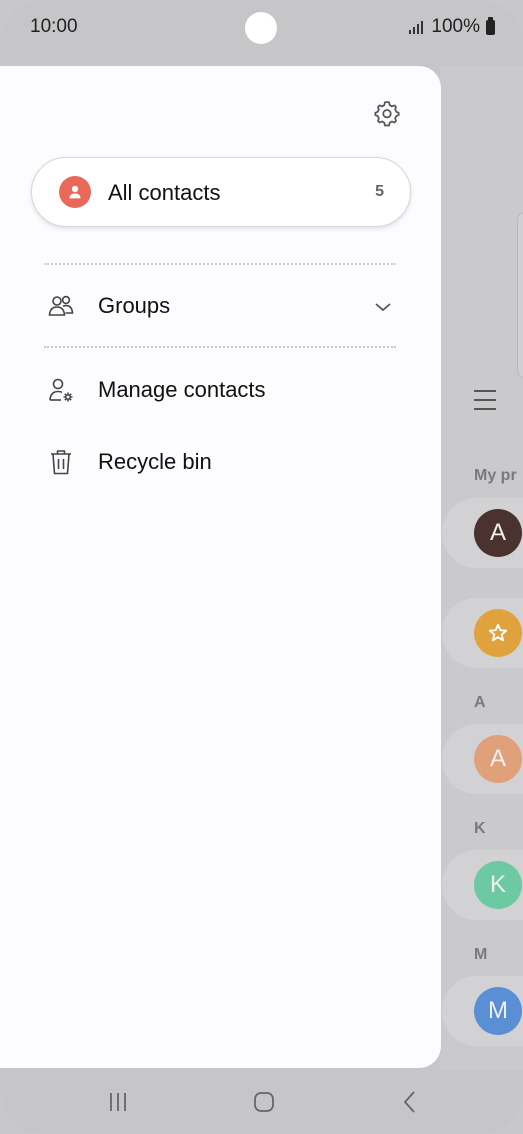 This screenshot has height=1134, width=523. I want to click on status-indicators: 100%, so click(452, 27).